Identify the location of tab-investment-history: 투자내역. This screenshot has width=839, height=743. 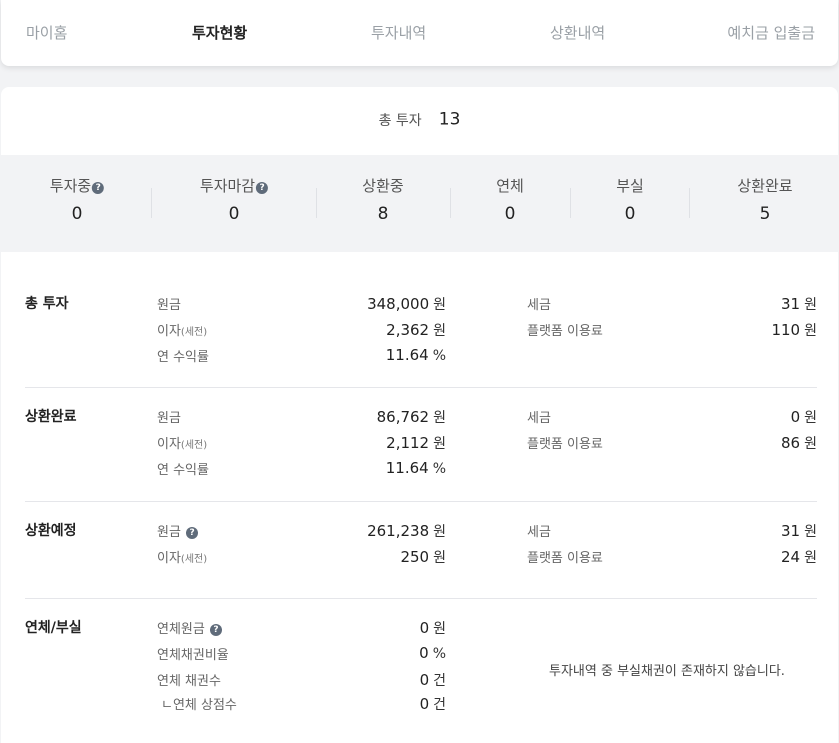
(398, 32).